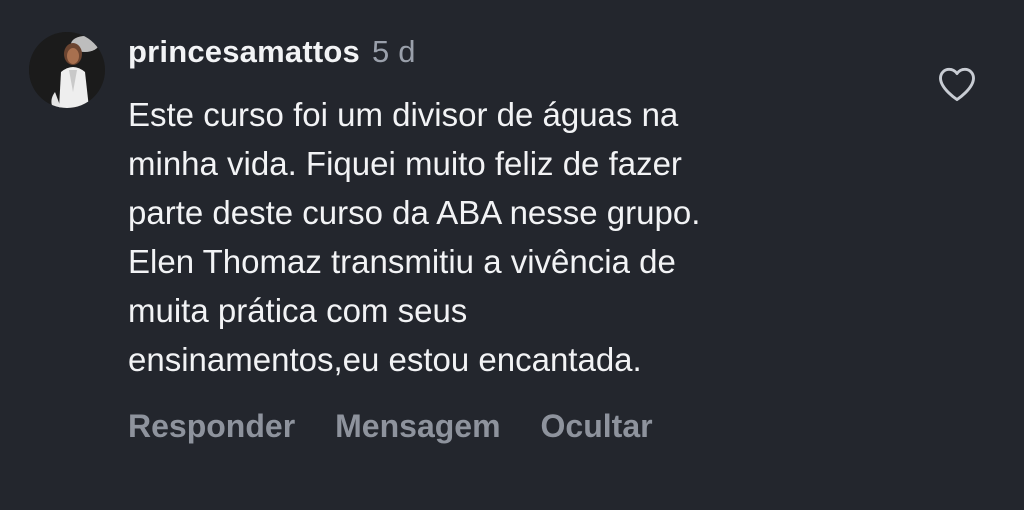  What do you see at coordinates (385, 359) in the screenshot?
I see `comment-text-line: ensinamentos,eu estou encantada.` at bounding box center [385, 359].